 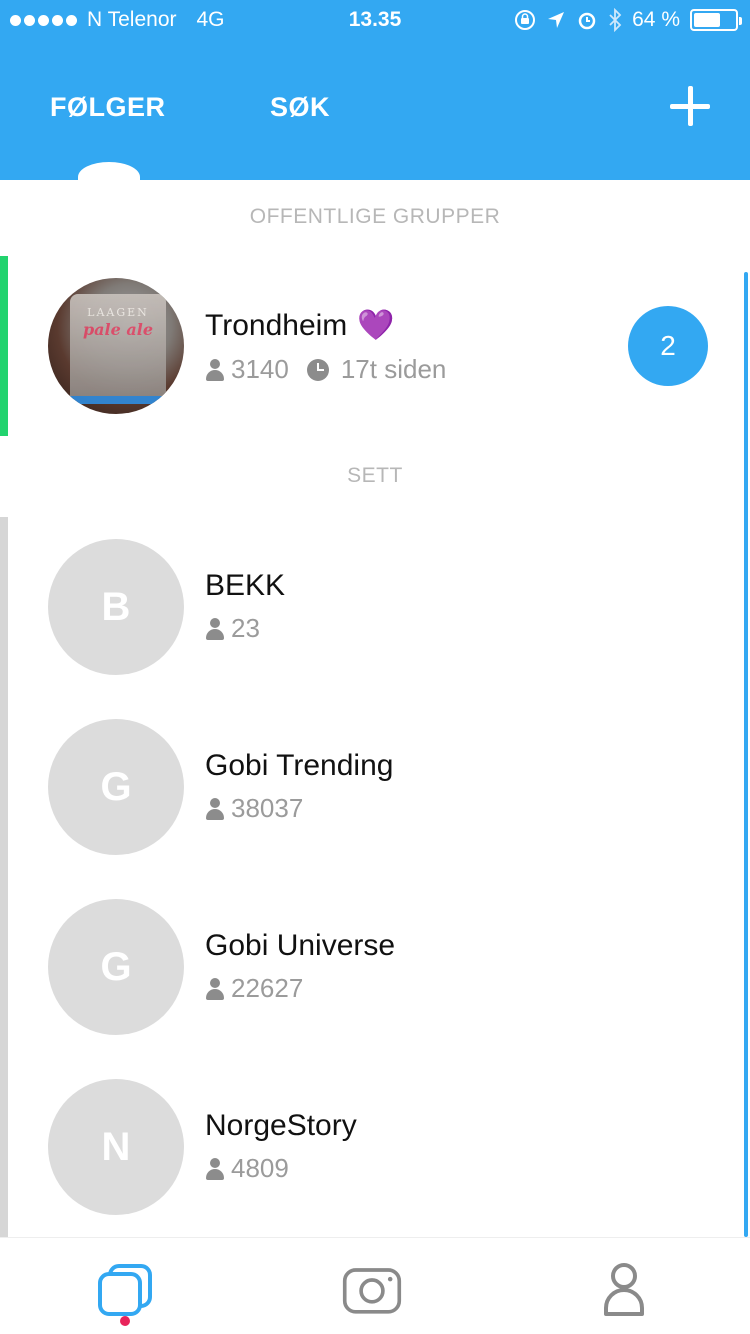 What do you see at coordinates (375, 20) in the screenshot?
I see `status-bar: N Telenor 4G 13.35 64 %` at bounding box center [375, 20].